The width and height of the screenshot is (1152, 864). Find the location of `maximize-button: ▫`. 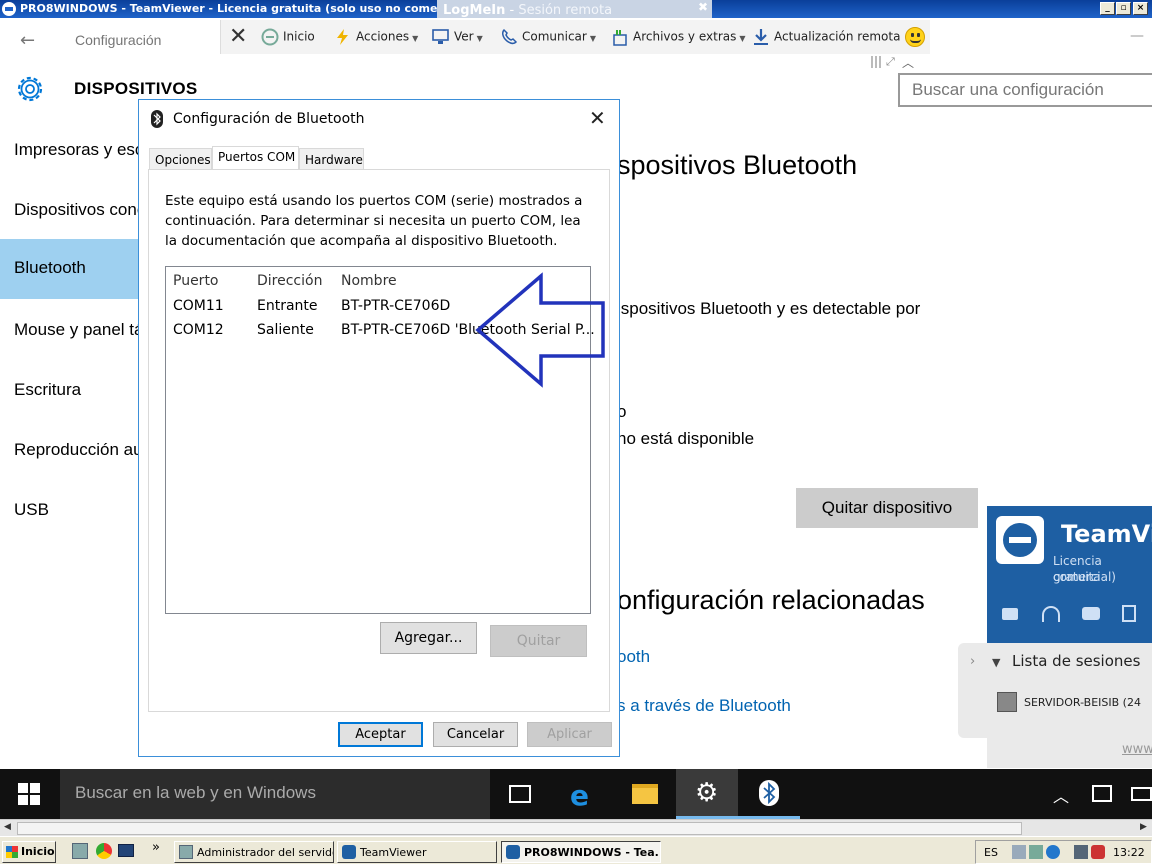

maximize-button: ▫ is located at coordinates (1123, 8).